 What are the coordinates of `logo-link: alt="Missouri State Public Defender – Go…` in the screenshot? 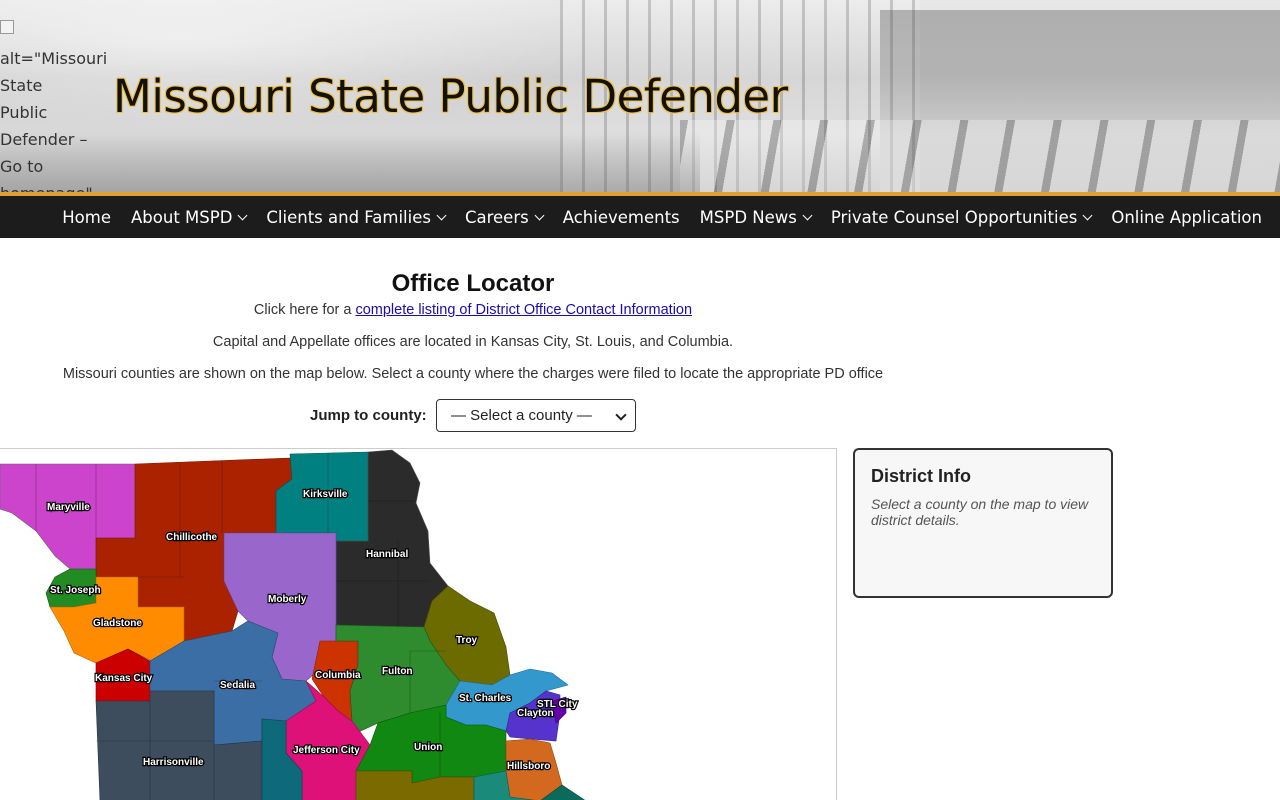 It's located at (53, 105).